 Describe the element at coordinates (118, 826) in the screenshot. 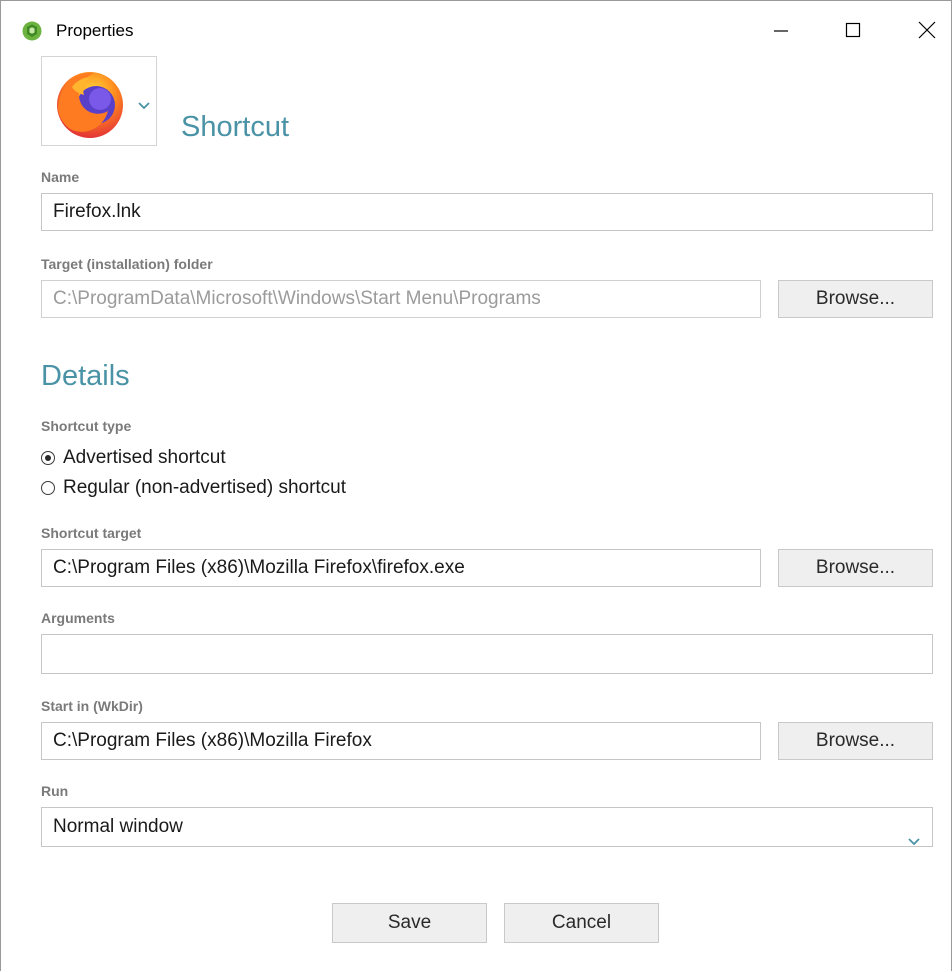

I see `run-select-value: Normal window` at that location.